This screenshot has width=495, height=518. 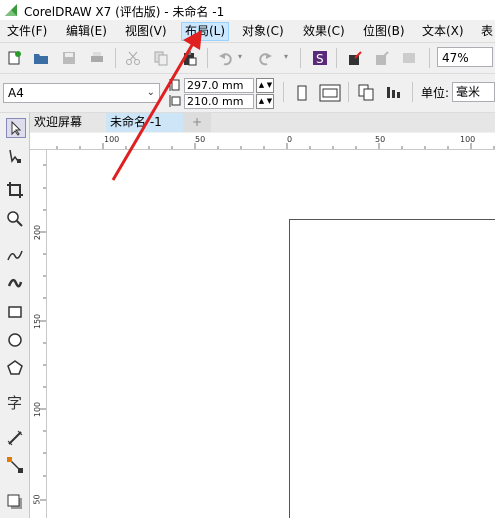 I want to click on portrait-icon, so click(x=302, y=93).